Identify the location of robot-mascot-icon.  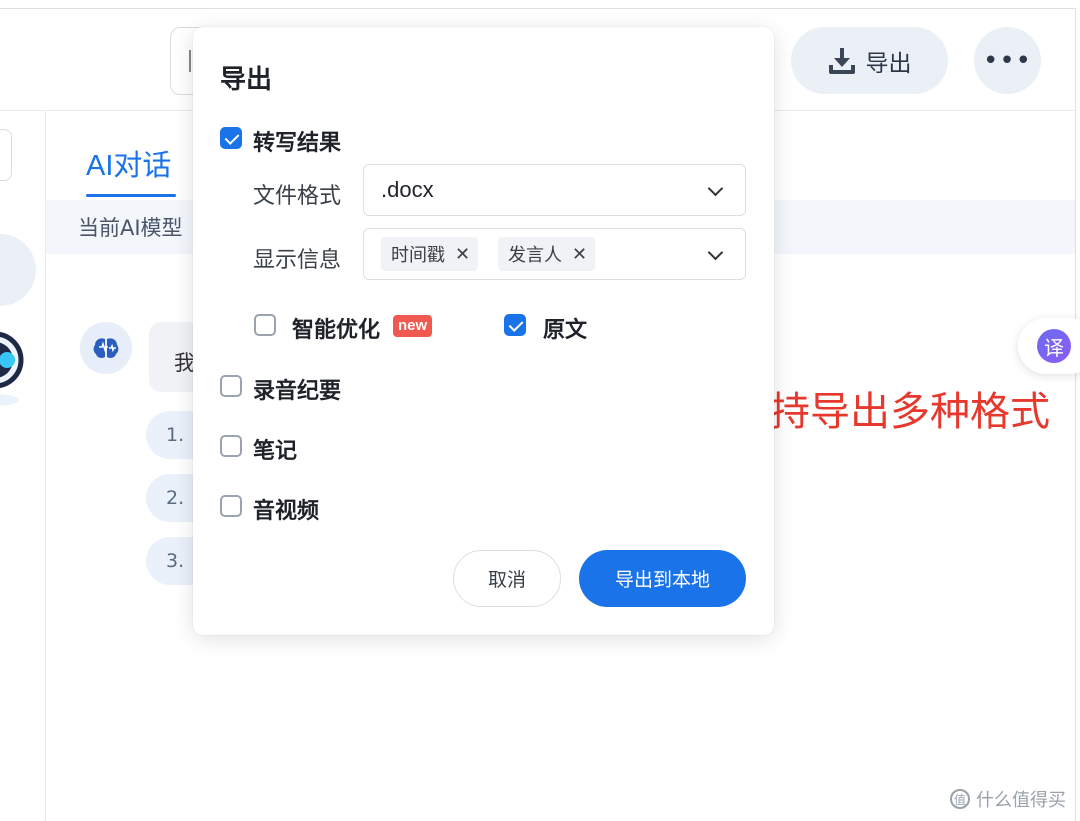
(12, 368).